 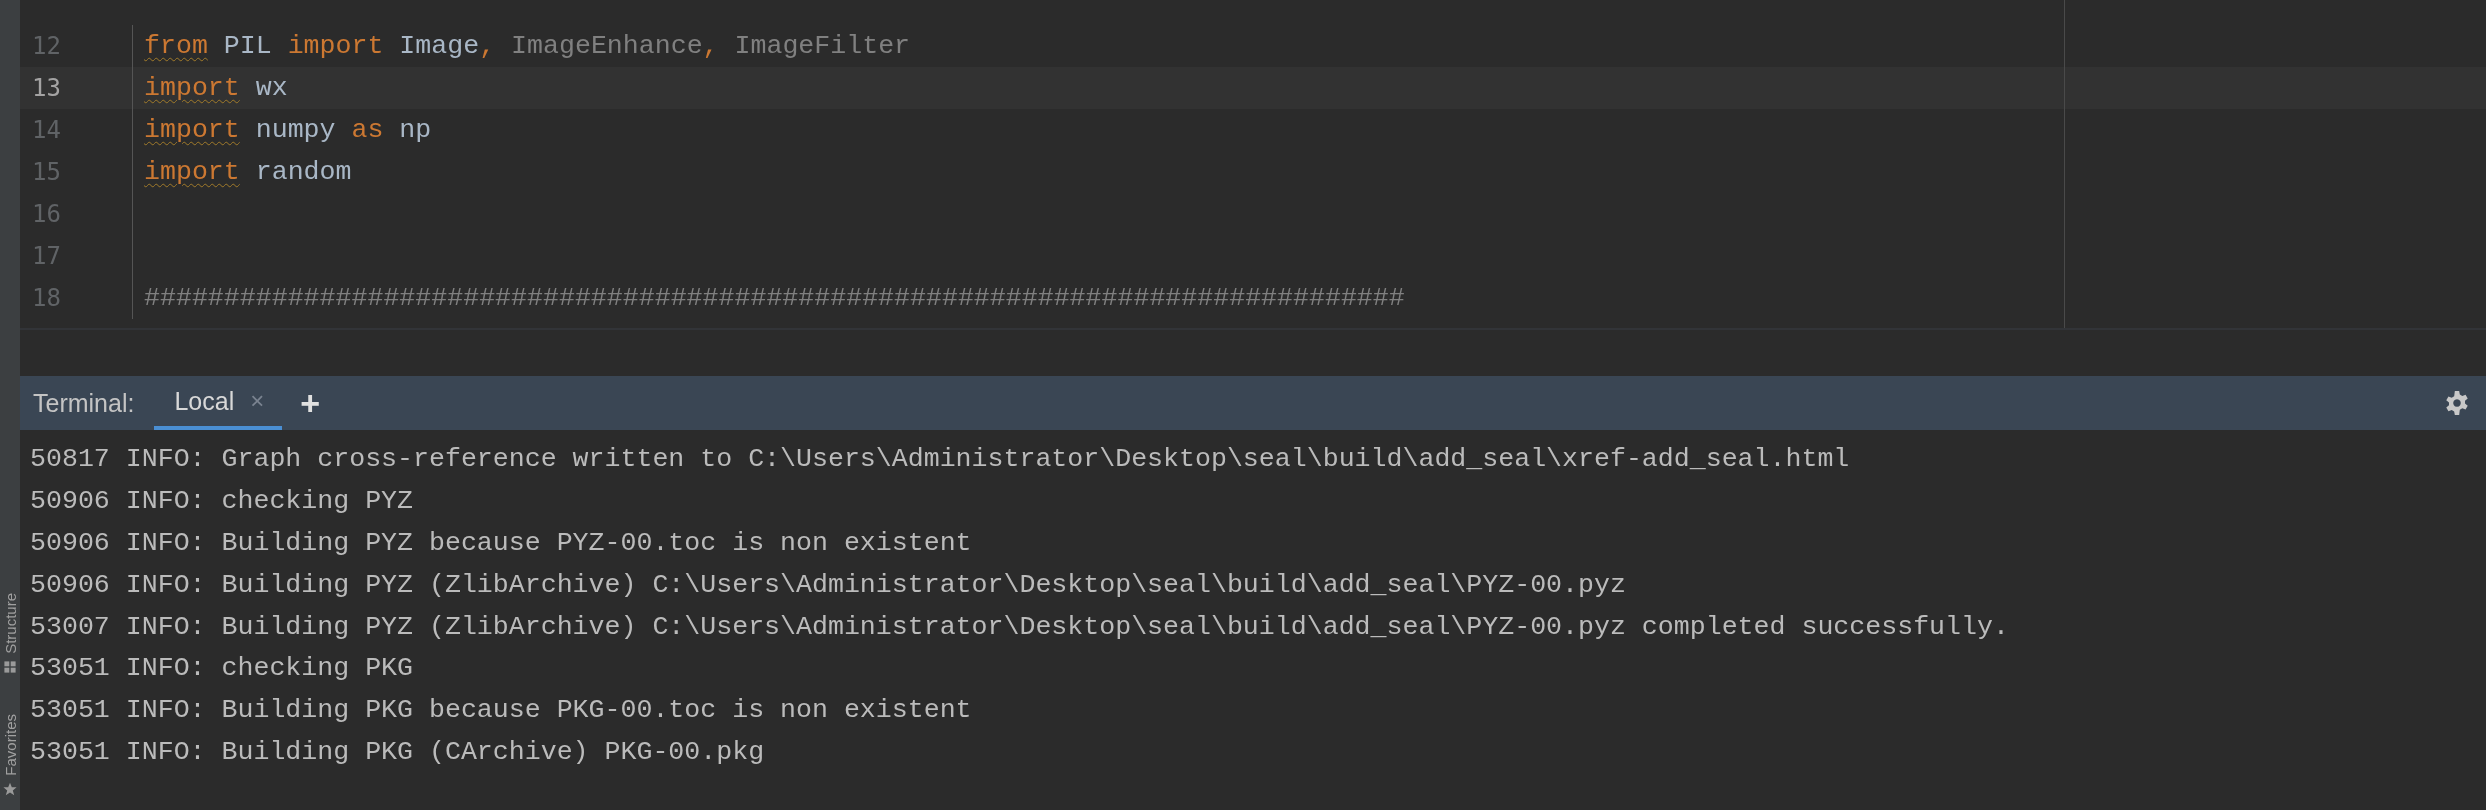 What do you see at coordinates (46, 88) in the screenshot?
I see `line-number: 13` at bounding box center [46, 88].